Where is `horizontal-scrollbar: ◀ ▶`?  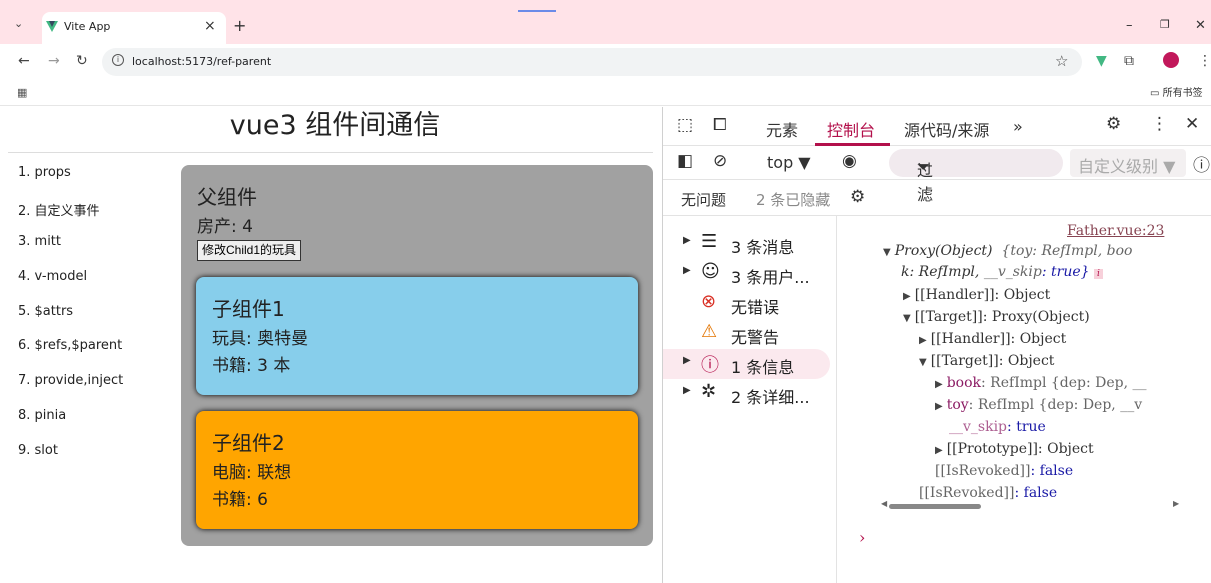 horizontal-scrollbar: ◀ ▶ is located at coordinates (1031, 504).